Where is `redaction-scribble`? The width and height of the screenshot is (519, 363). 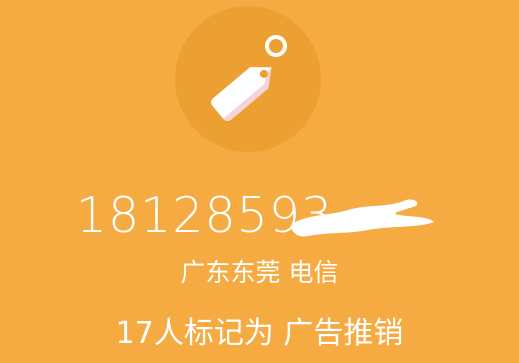
redaction-scribble is located at coordinates (363, 218).